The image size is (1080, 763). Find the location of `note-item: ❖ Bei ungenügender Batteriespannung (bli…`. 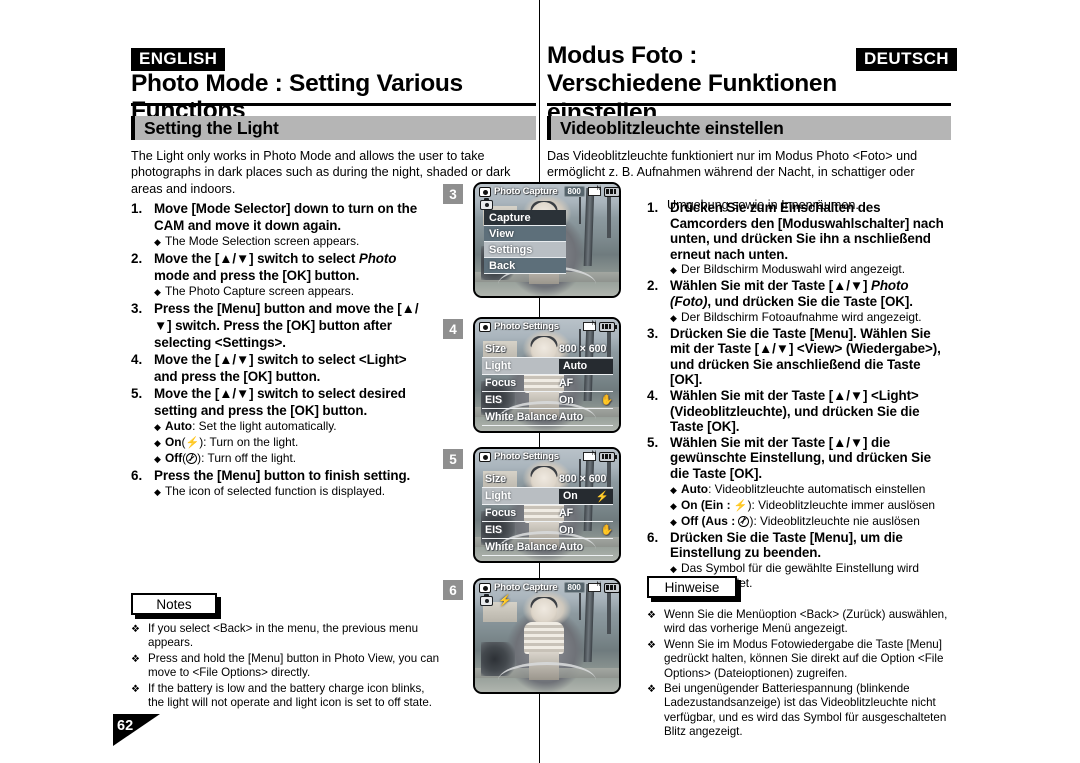

note-item: ❖ Bei ungenügender Batteriespannung (bli… is located at coordinates (802, 711).